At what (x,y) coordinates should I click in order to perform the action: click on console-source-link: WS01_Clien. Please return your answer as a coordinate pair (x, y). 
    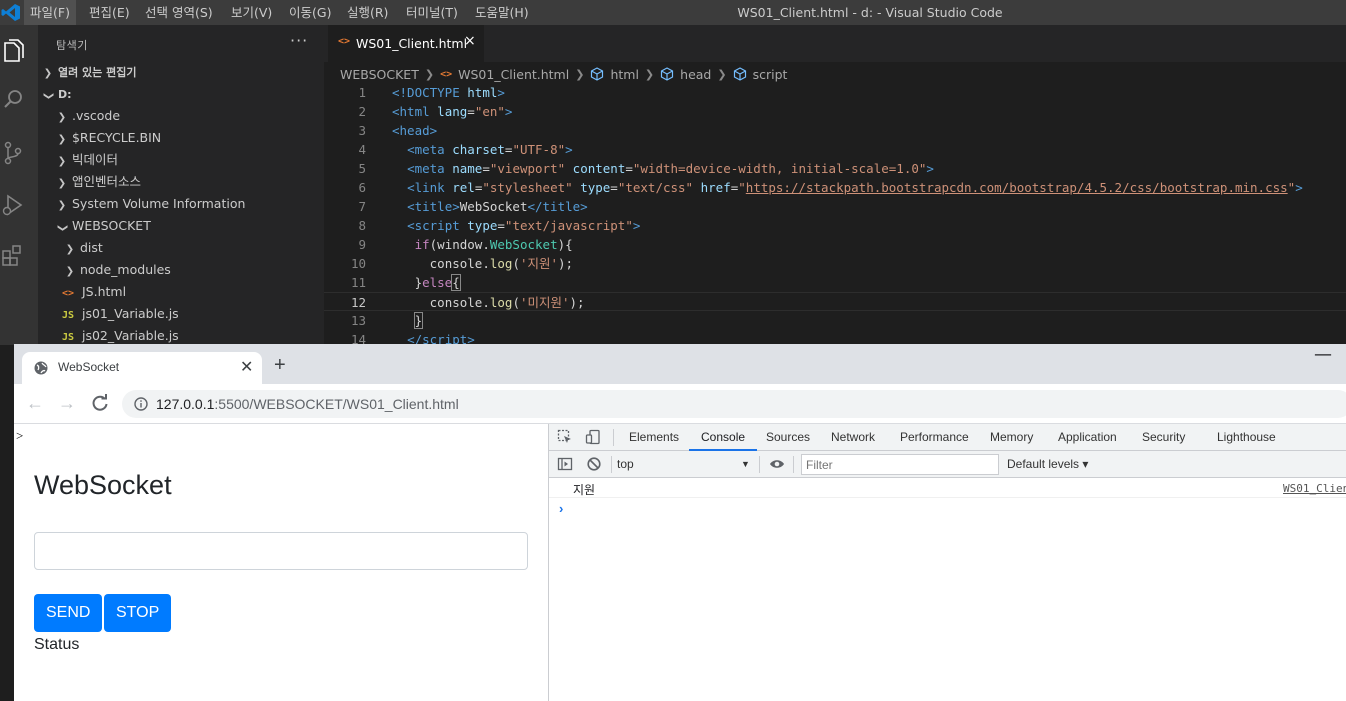
    Looking at the image, I should click on (1314, 488).